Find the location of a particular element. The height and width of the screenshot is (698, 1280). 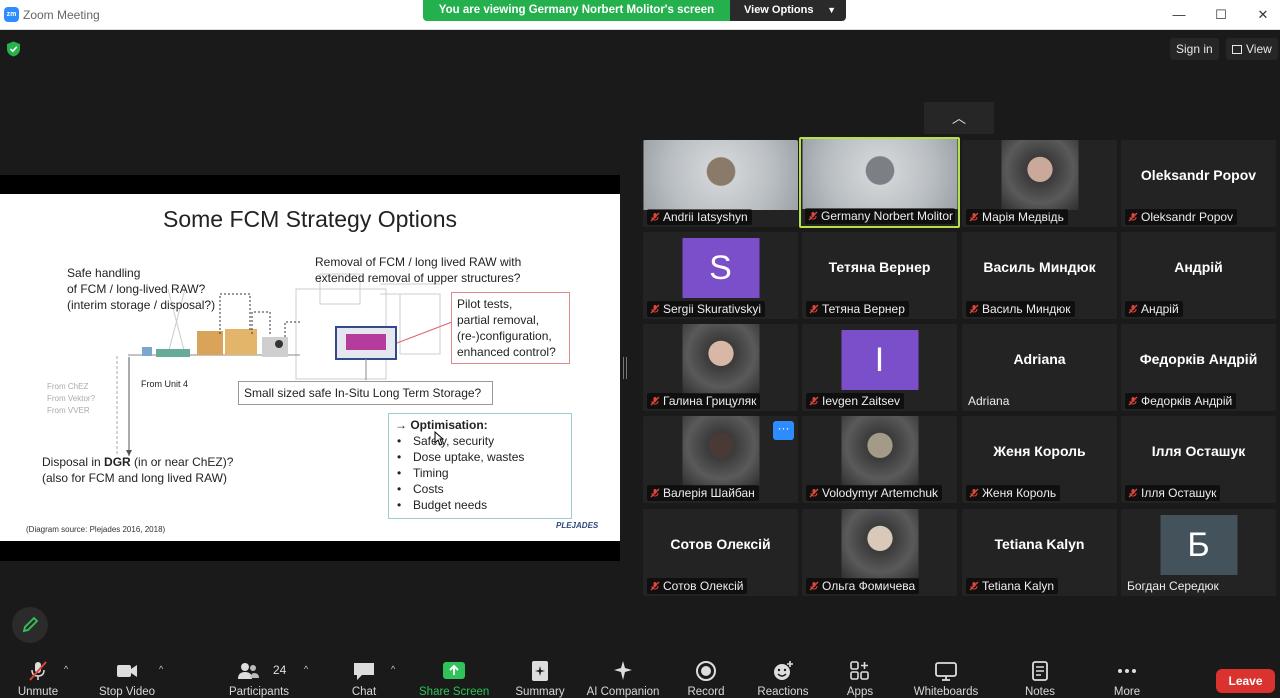

more-button: More is located at coordinates (1127, 675).